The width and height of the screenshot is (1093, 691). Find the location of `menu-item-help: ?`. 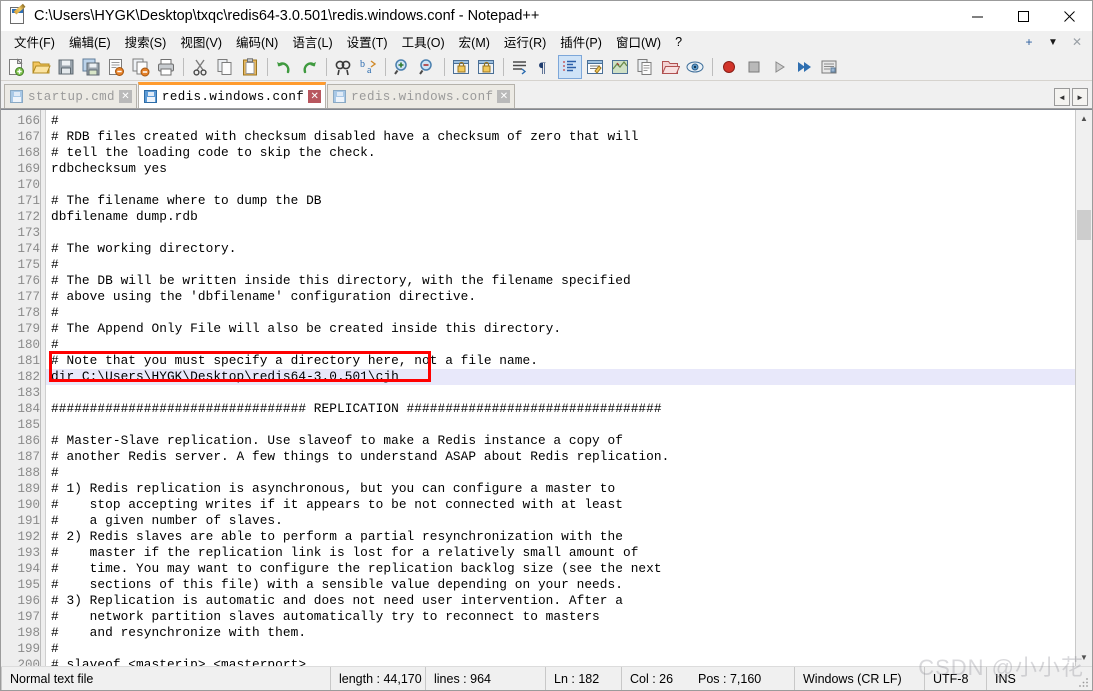

menu-item-help: ? is located at coordinates (678, 42).